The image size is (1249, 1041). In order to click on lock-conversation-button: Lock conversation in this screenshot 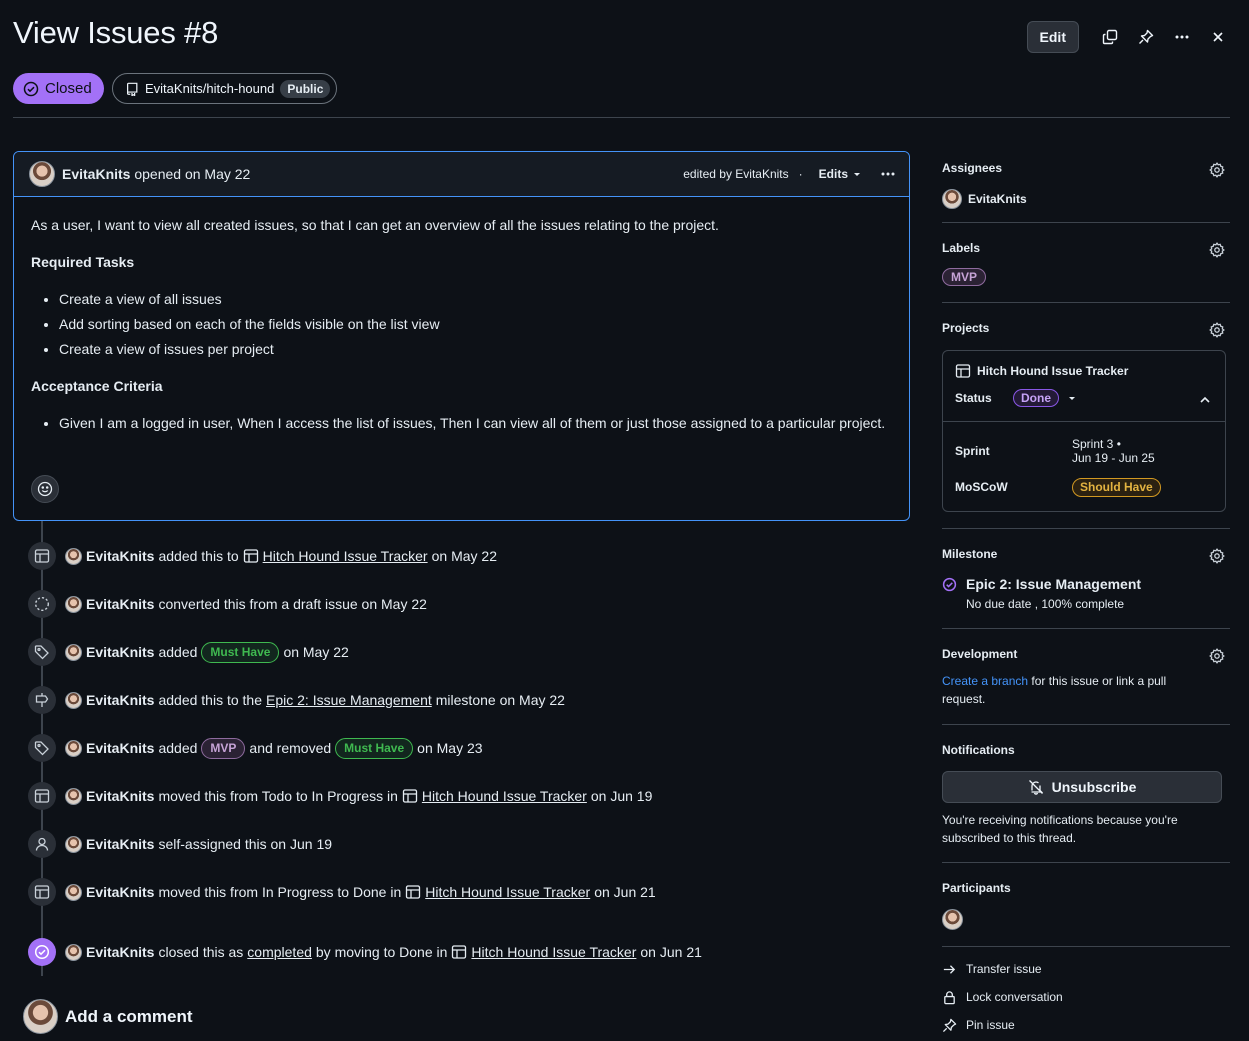, I will do `click(1086, 997)`.